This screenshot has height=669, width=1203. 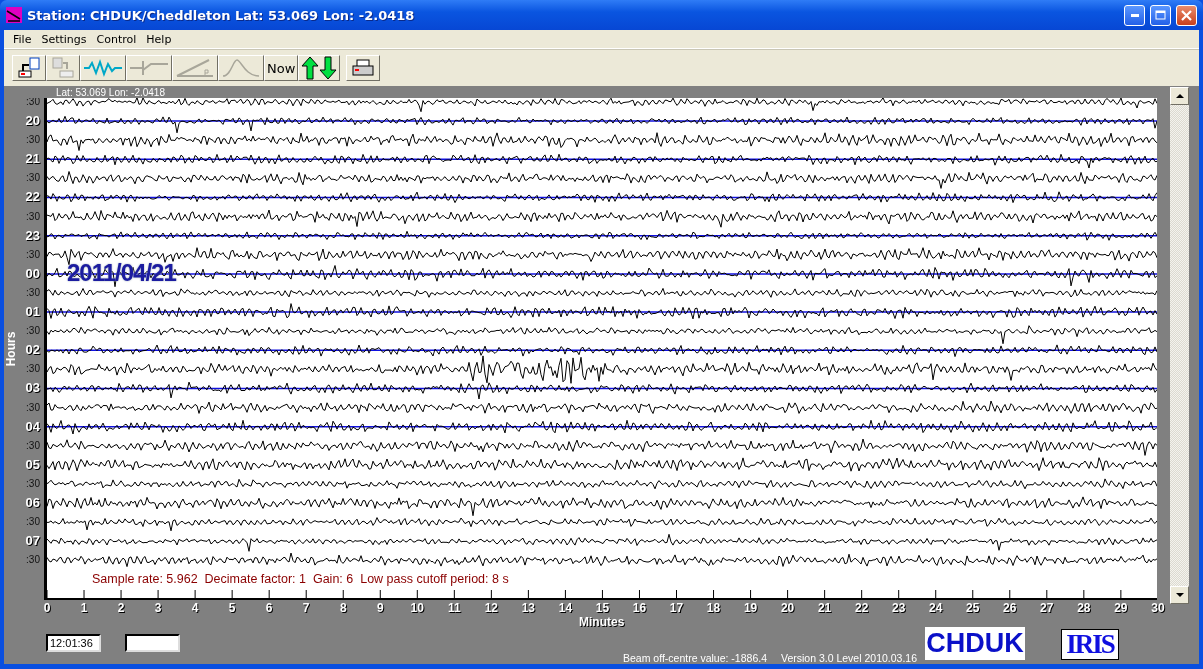 I want to click on time-field: 12:01:36, so click(x=73, y=643).